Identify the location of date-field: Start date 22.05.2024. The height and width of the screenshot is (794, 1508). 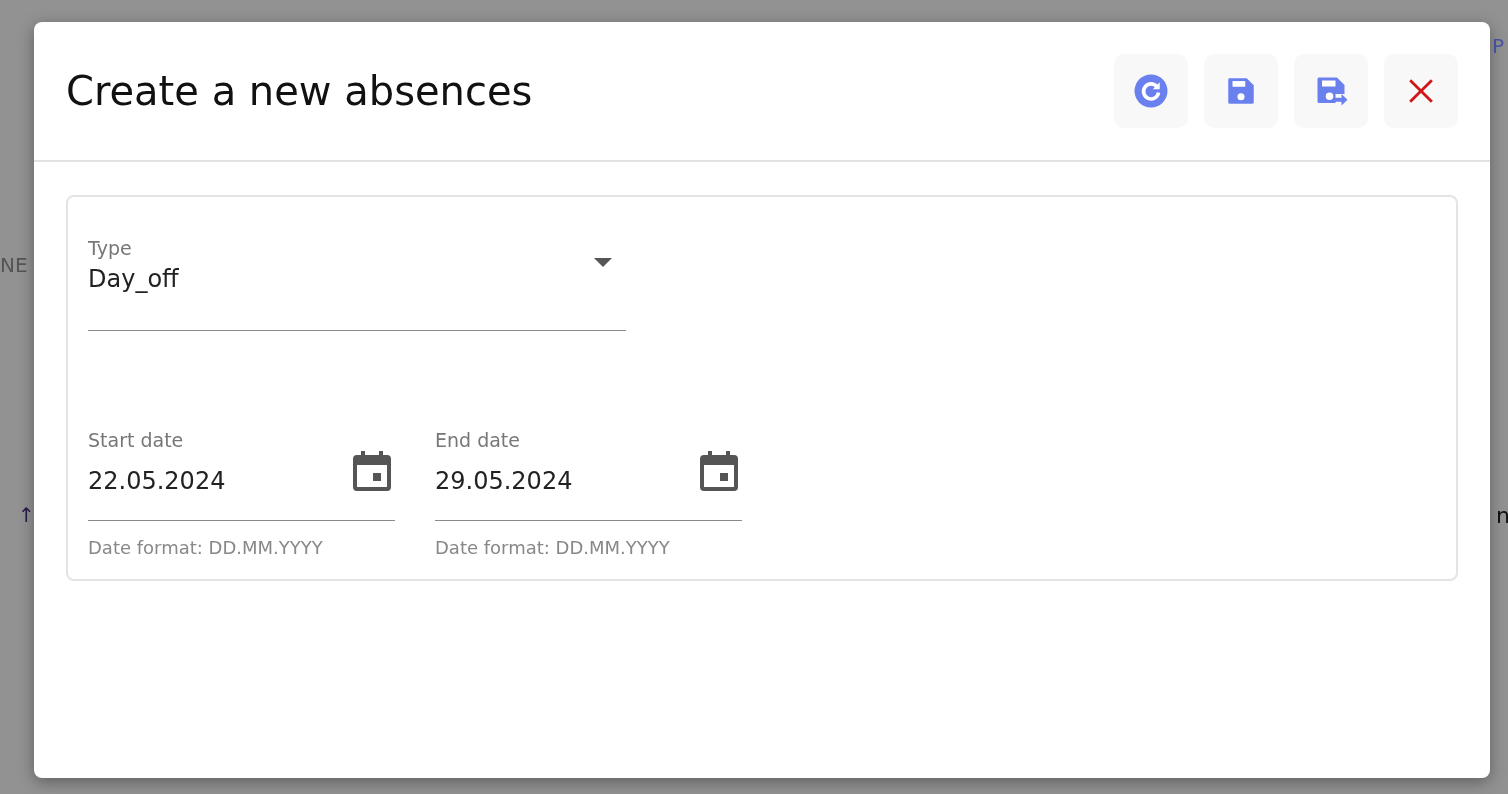
(241, 475).